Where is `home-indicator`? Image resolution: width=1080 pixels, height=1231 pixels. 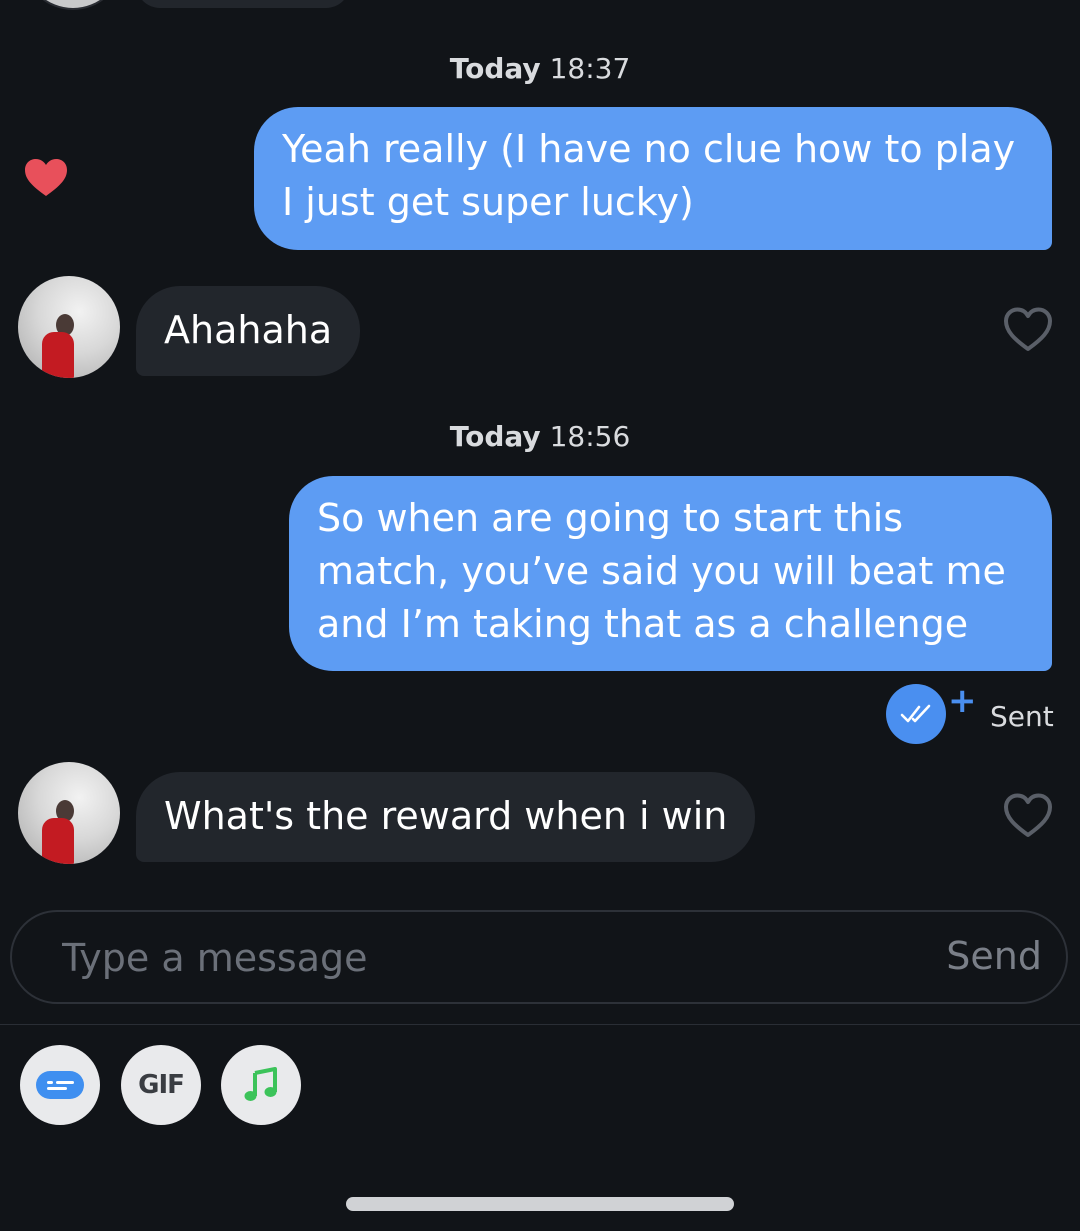
home-indicator is located at coordinates (540, 1204).